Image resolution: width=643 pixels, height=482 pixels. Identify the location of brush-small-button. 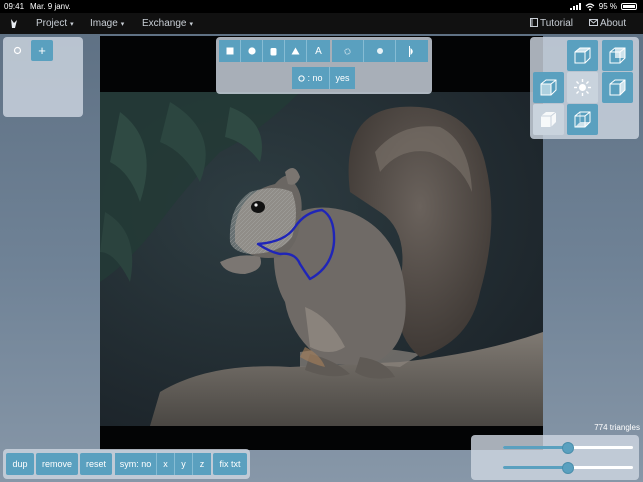
(348, 51).